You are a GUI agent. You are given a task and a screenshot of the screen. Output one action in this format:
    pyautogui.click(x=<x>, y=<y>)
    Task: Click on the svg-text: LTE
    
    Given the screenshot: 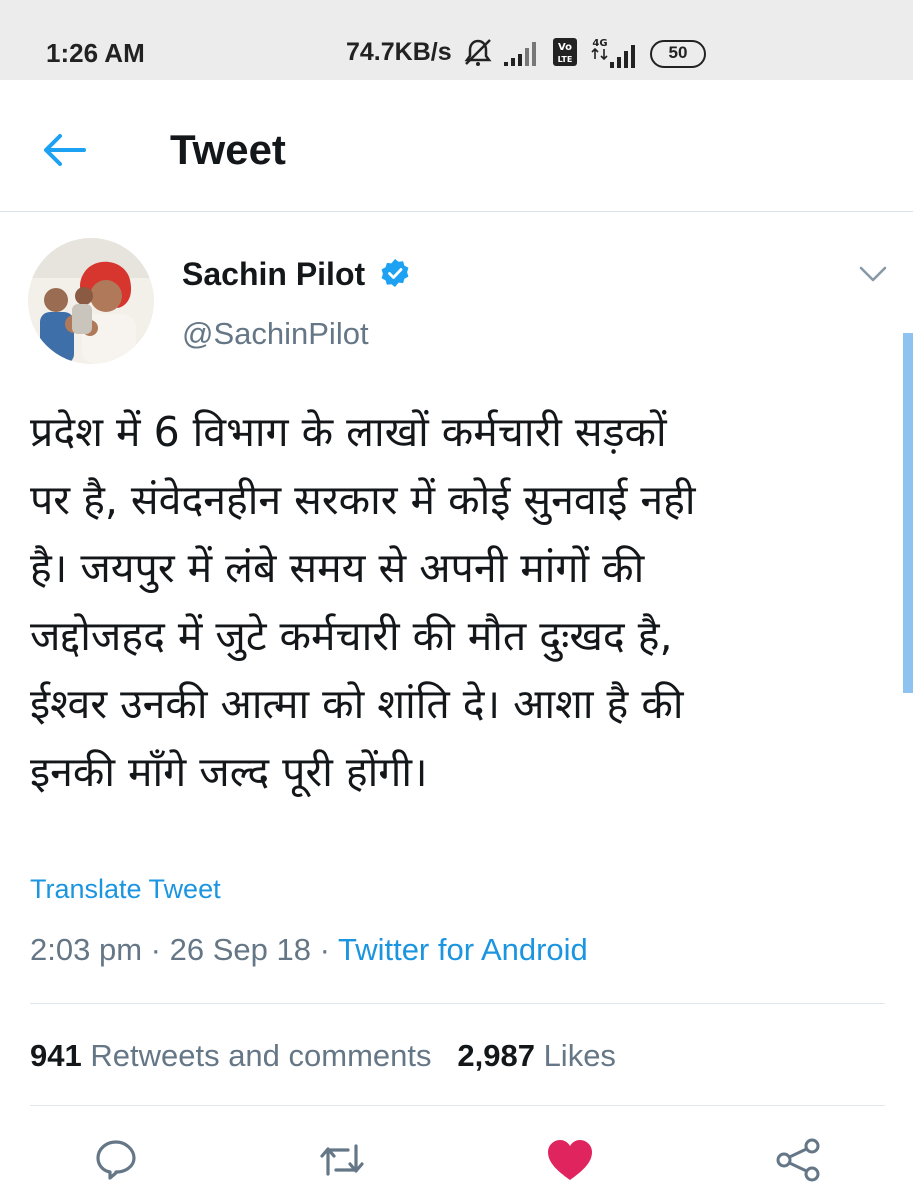 What is the action you would take?
    pyautogui.click(x=565, y=59)
    